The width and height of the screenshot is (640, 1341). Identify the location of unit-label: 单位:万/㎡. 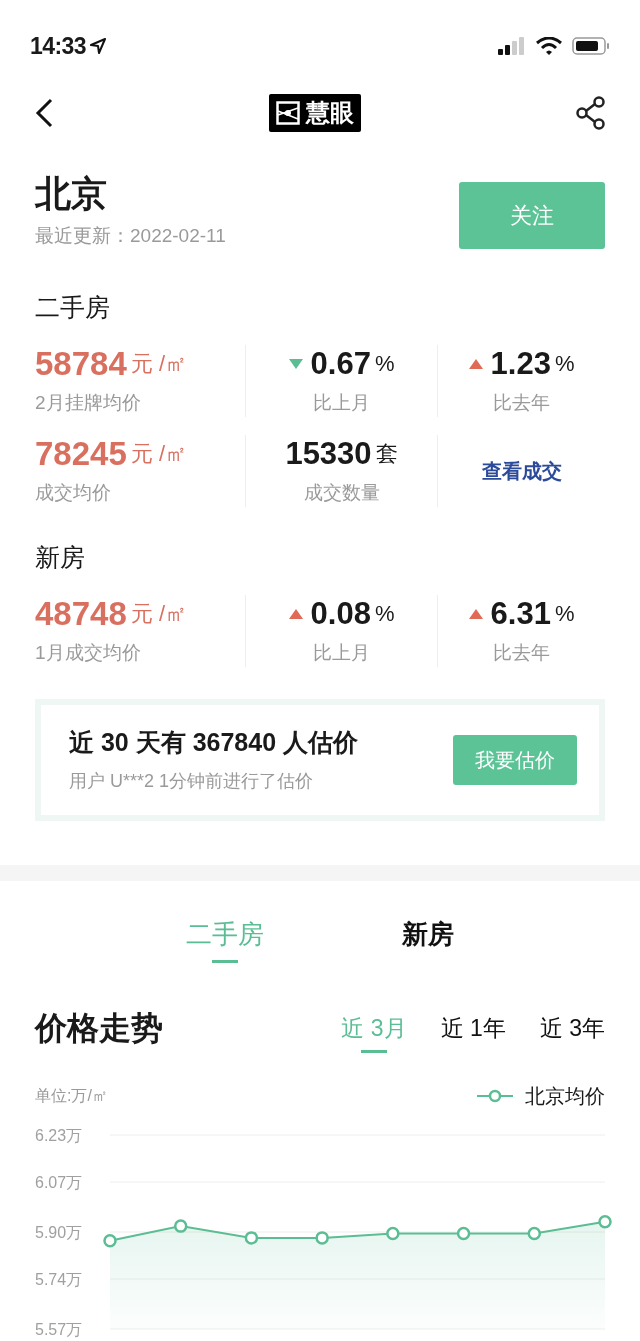
(71, 1095).